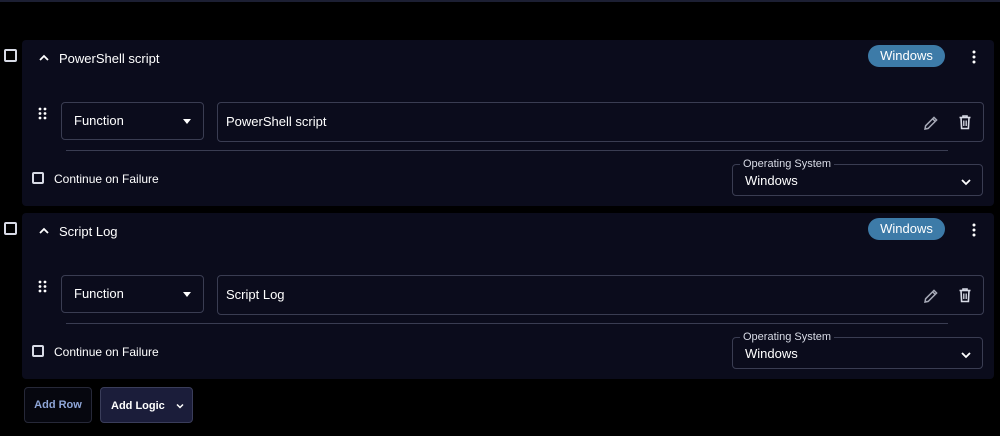  Describe the element at coordinates (58, 405) in the screenshot. I see `add-row-button: Add Row` at that location.